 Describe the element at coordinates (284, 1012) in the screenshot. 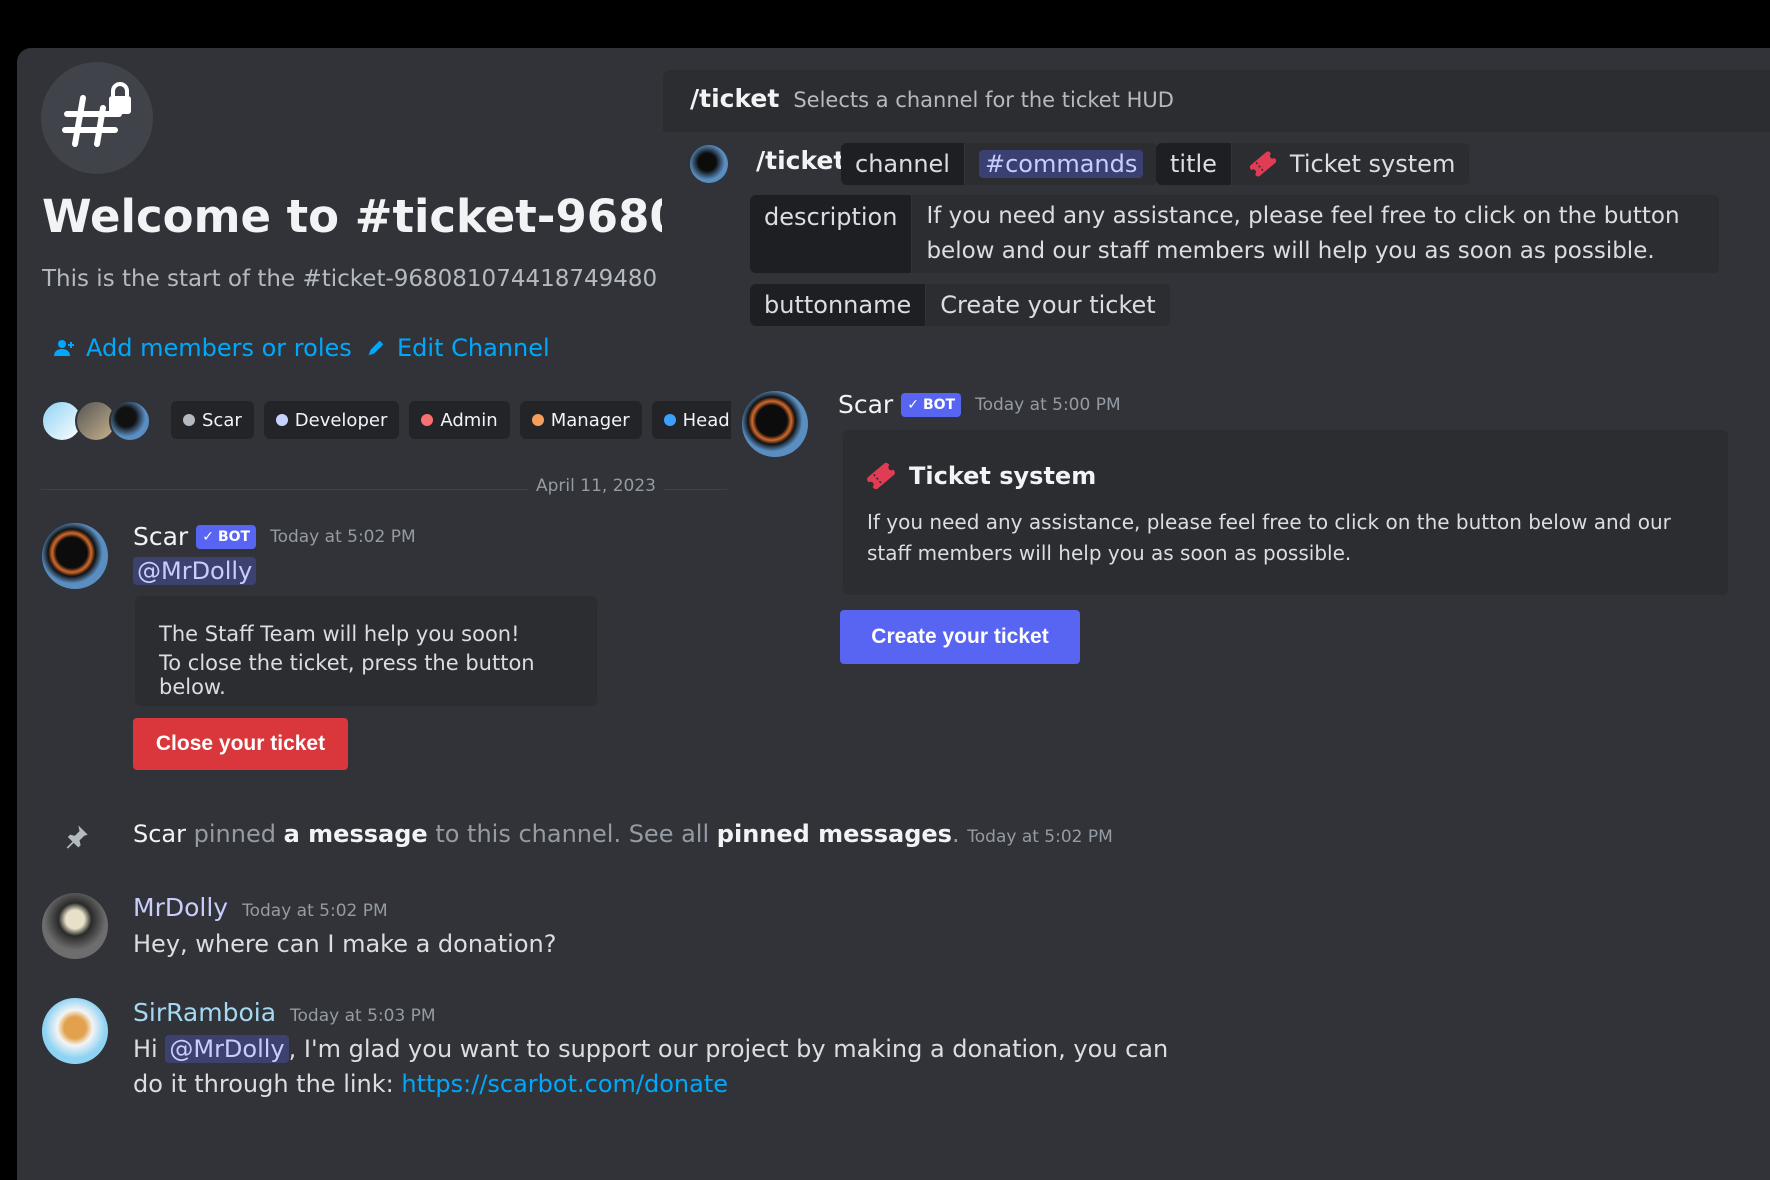

I see `message-header: SirRamboia Today at 5:03 PM` at that location.